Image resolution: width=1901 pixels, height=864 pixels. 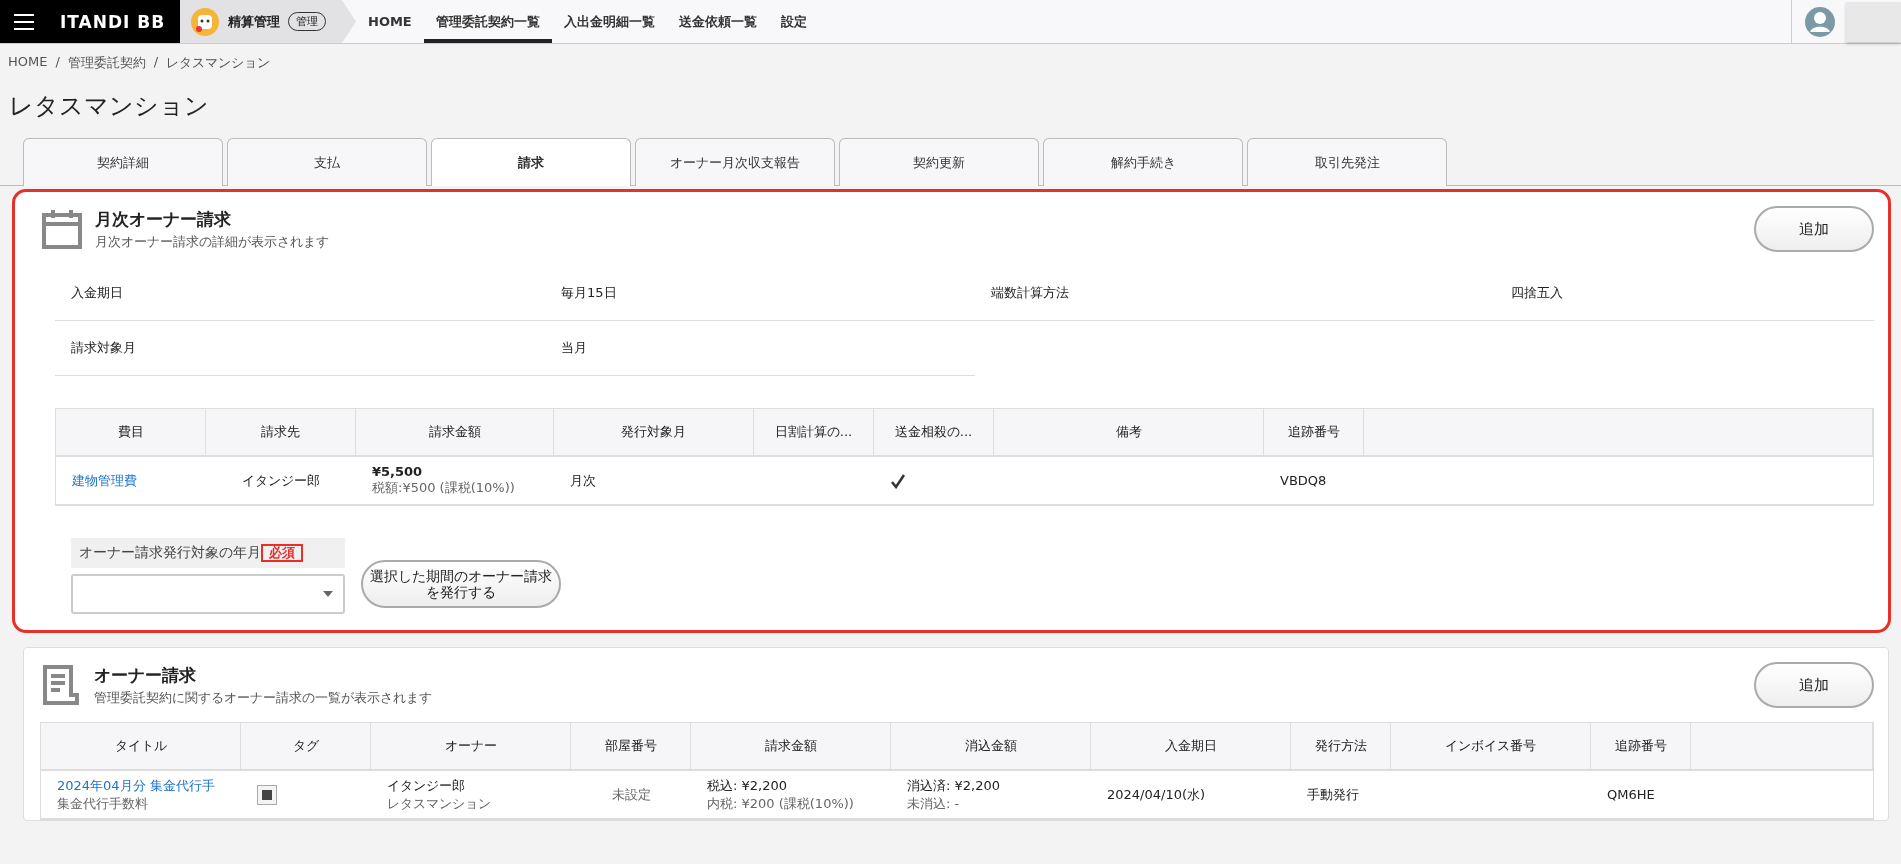 What do you see at coordinates (760, 348) in the screenshot?
I see `detail-value: 当月` at bounding box center [760, 348].